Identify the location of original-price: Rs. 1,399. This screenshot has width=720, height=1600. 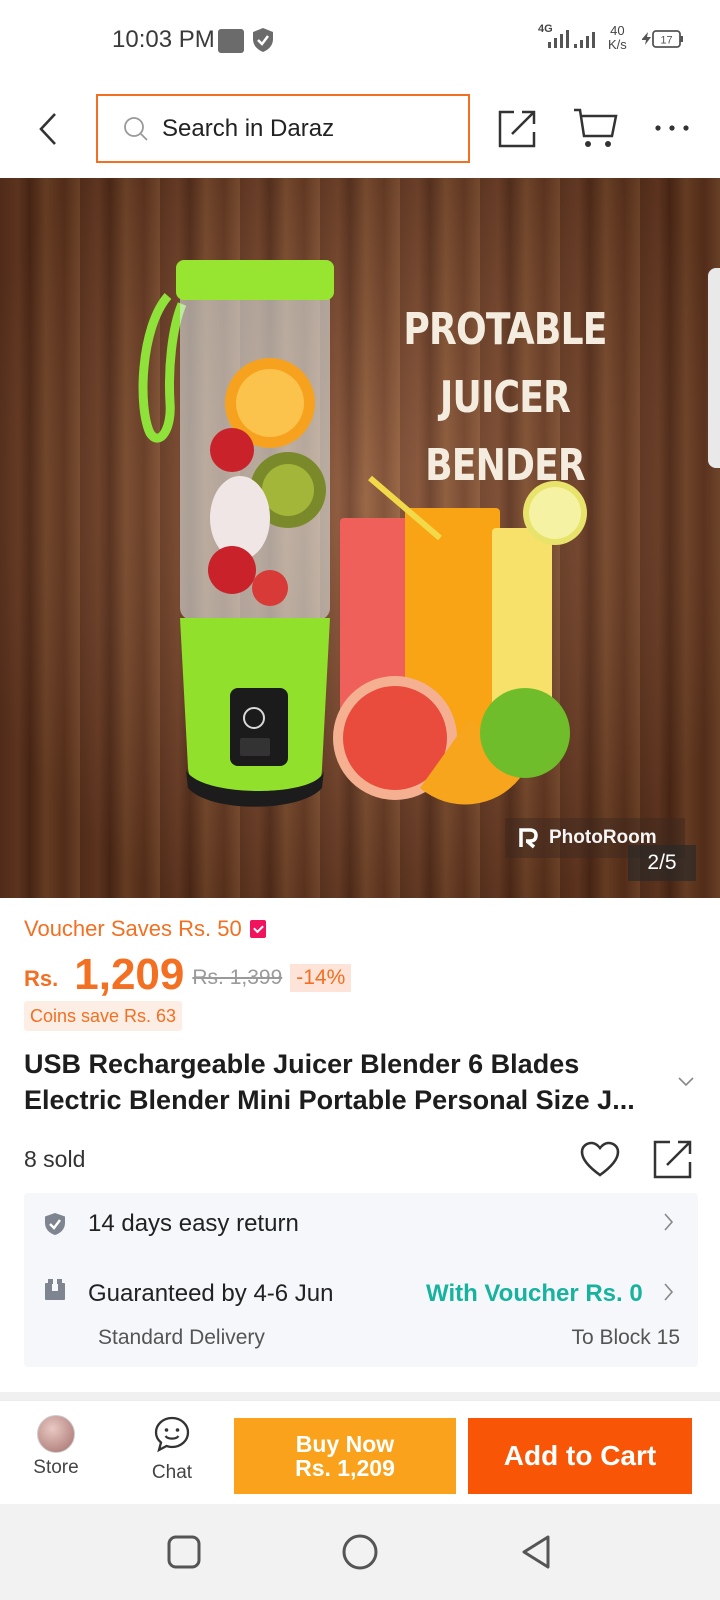
(237, 977).